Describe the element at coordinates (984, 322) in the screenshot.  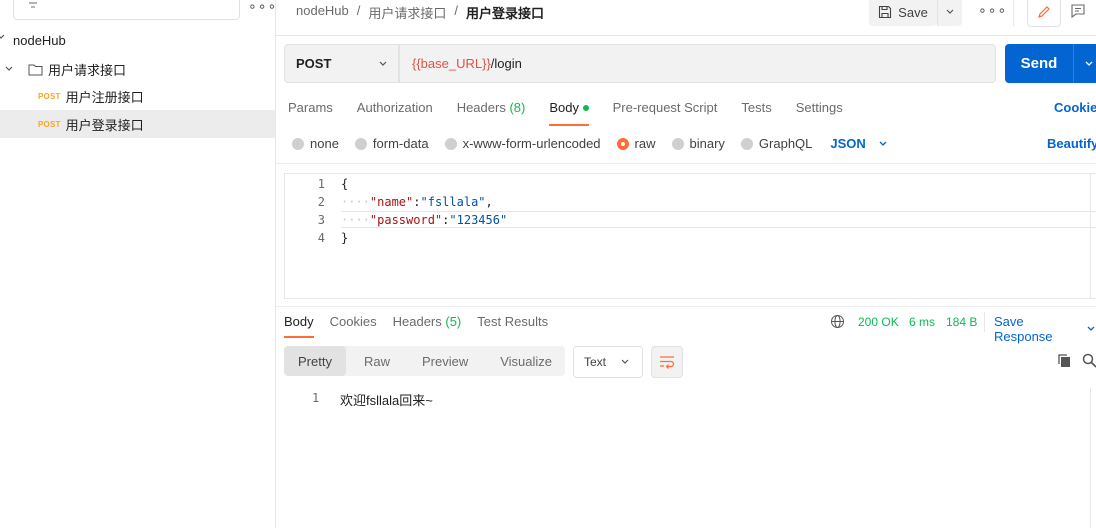
I see `divider` at that location.